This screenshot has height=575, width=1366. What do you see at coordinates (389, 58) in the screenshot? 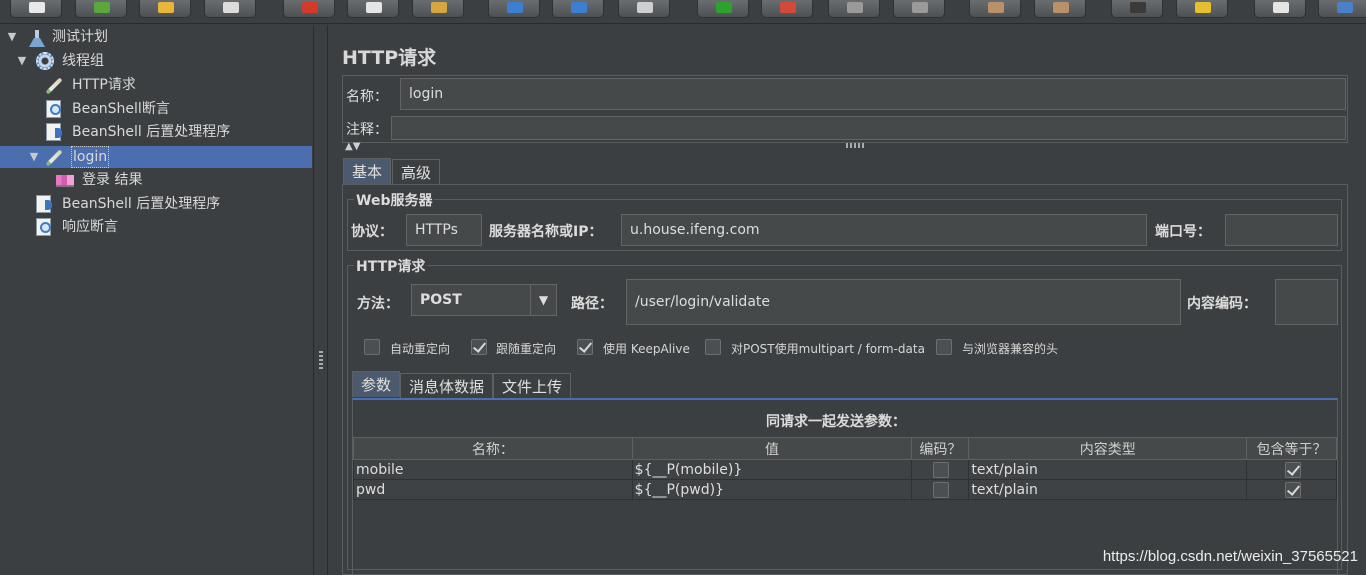
I see `page-title: HTTP请求` at bounding box center [389, 58].